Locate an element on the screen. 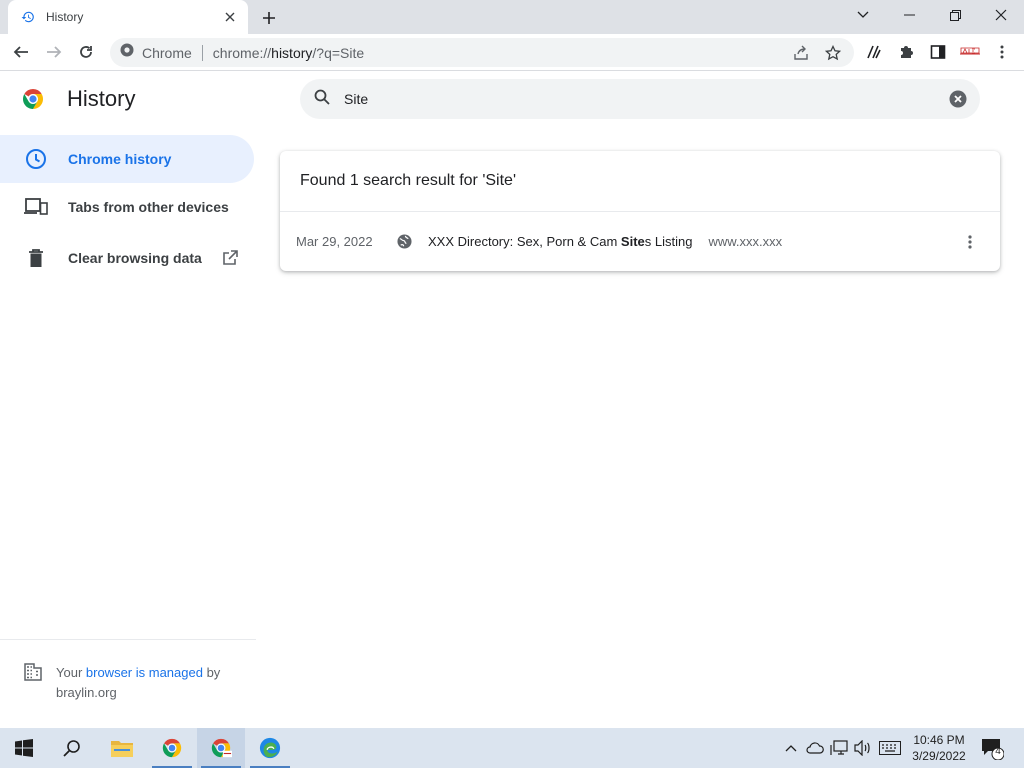 This screenshot has width=1024, height=768. reload-button is located at coordinates (86, 52).